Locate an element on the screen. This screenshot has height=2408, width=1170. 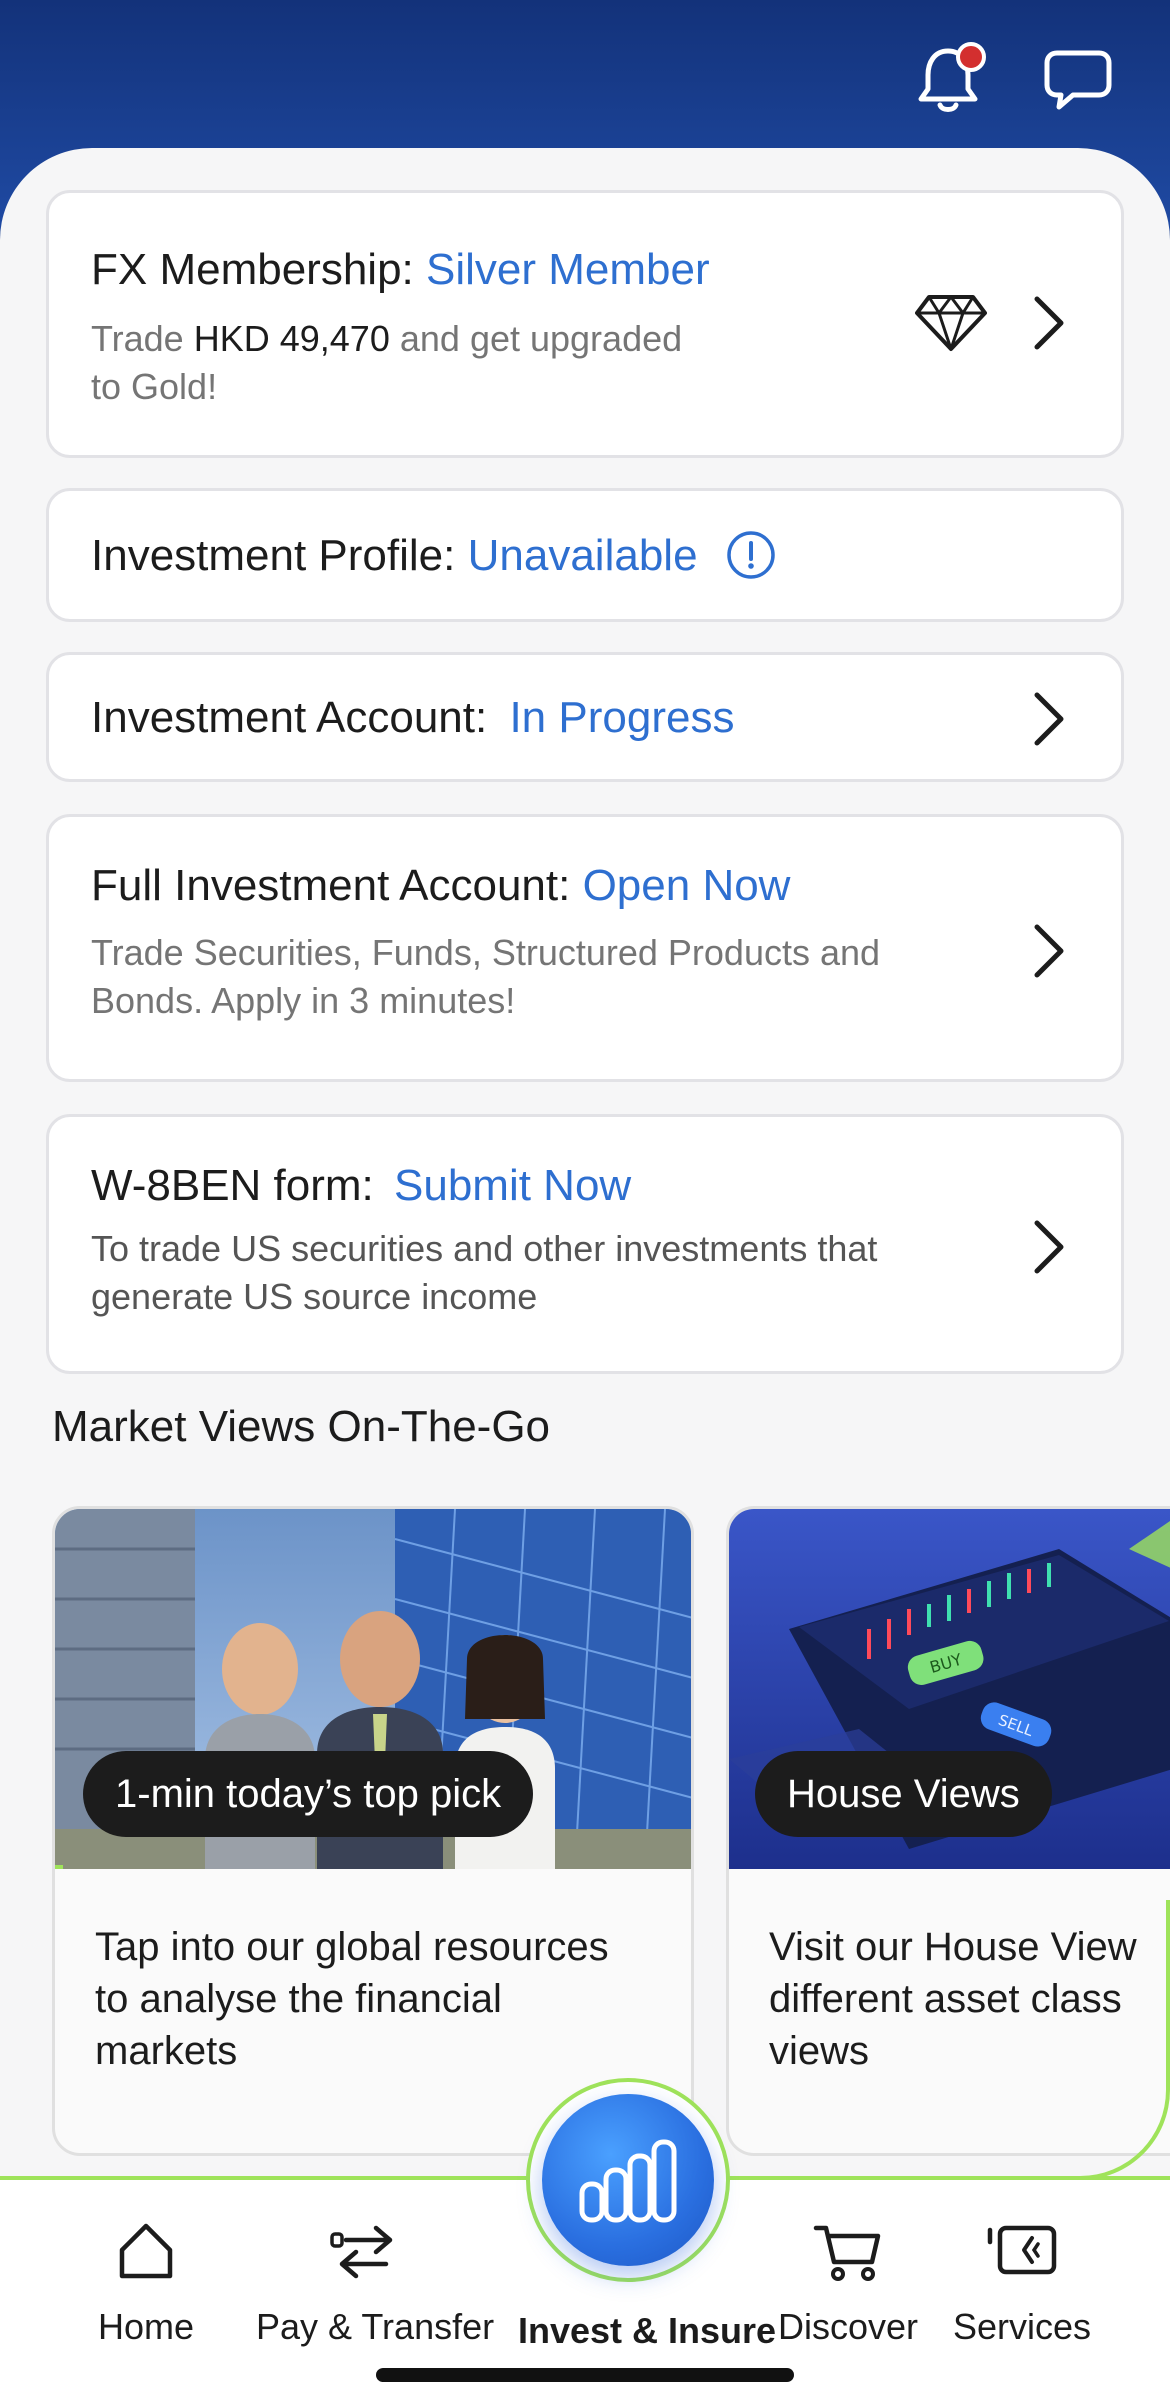
investment-profile-card: Investment Profile: Unavailable is located at coordinates (585, 555).